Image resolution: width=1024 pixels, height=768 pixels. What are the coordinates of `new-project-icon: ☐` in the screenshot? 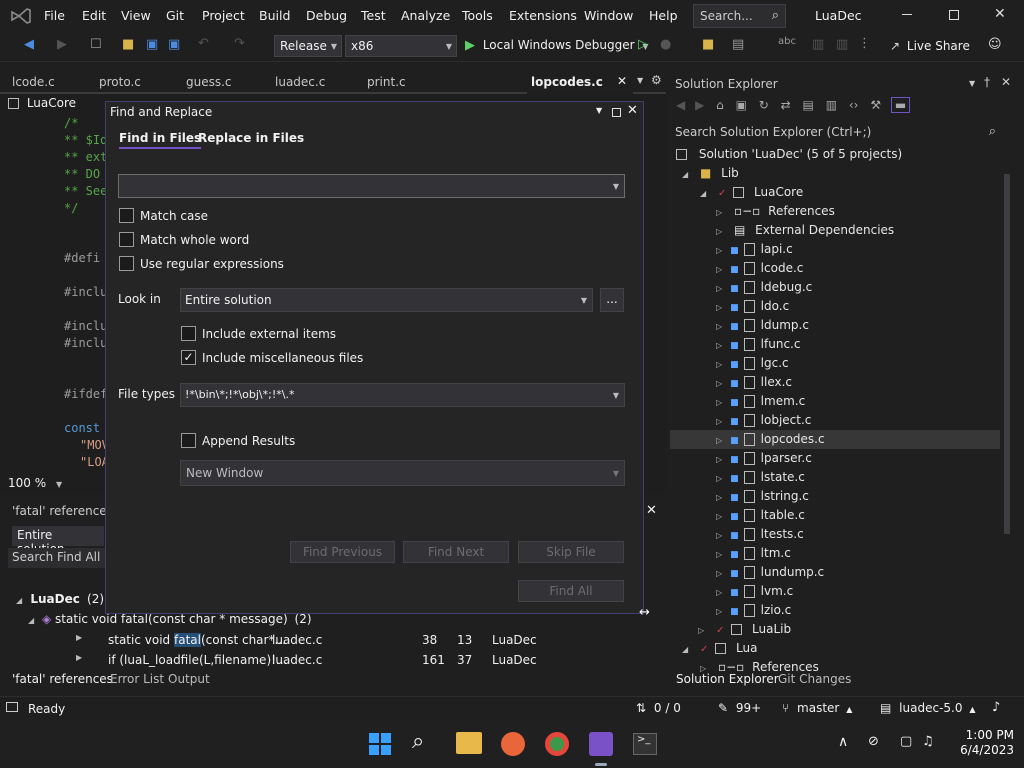 It's located at (96, 44).